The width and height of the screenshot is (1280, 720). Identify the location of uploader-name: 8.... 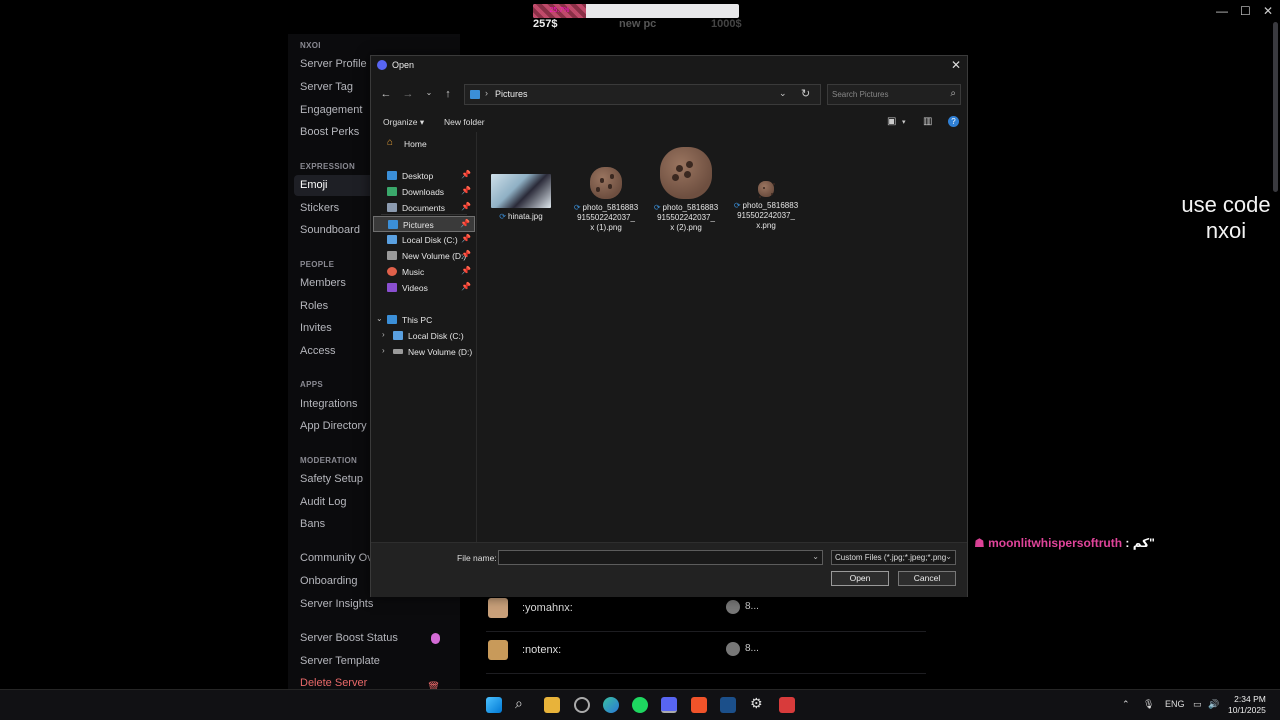
(752, 606).